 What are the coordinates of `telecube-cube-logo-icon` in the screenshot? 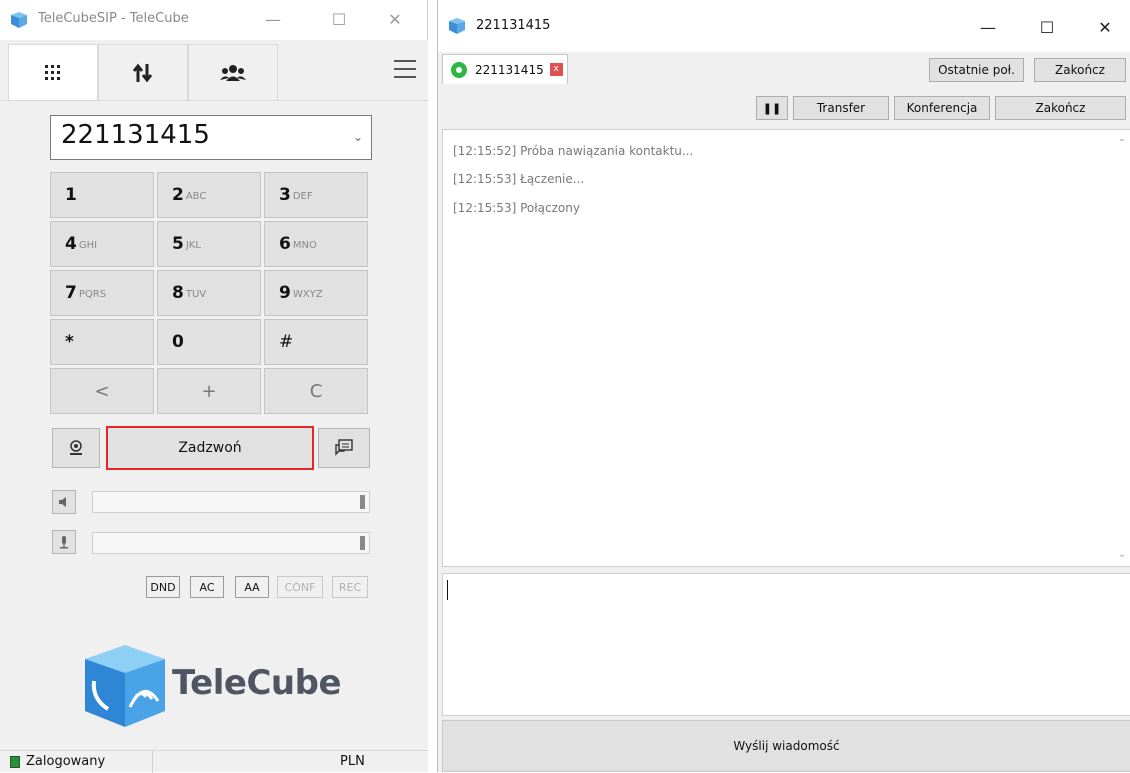 It's located at (125, 686).